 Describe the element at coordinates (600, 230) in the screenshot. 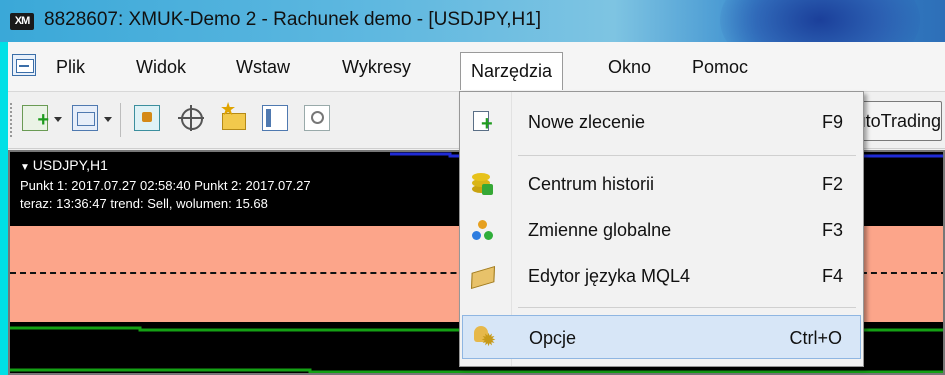

I see `menu-item-label: Zmienne globalne` at that location.